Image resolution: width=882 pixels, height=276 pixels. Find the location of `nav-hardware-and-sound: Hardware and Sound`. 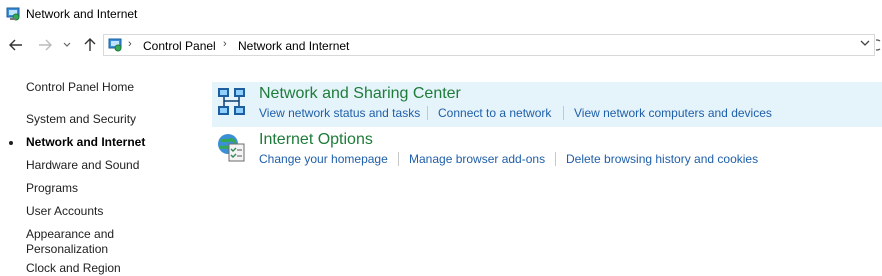

nav-hardware-and-sound: Hardware and Sound is located at coordinates (82, 165).